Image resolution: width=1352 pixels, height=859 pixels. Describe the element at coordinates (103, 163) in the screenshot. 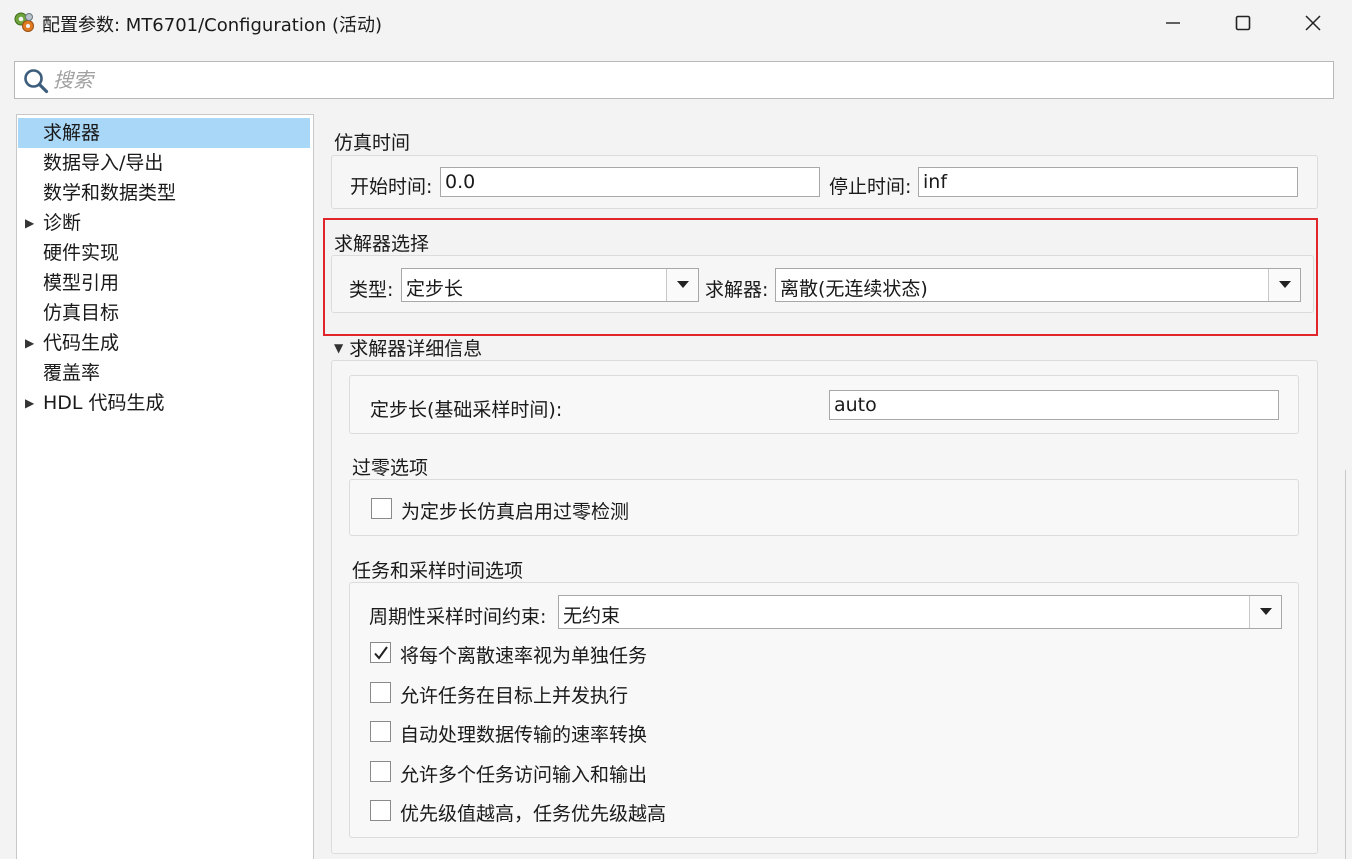

I see `nav-item-label: 数据导入/导出` at that location.